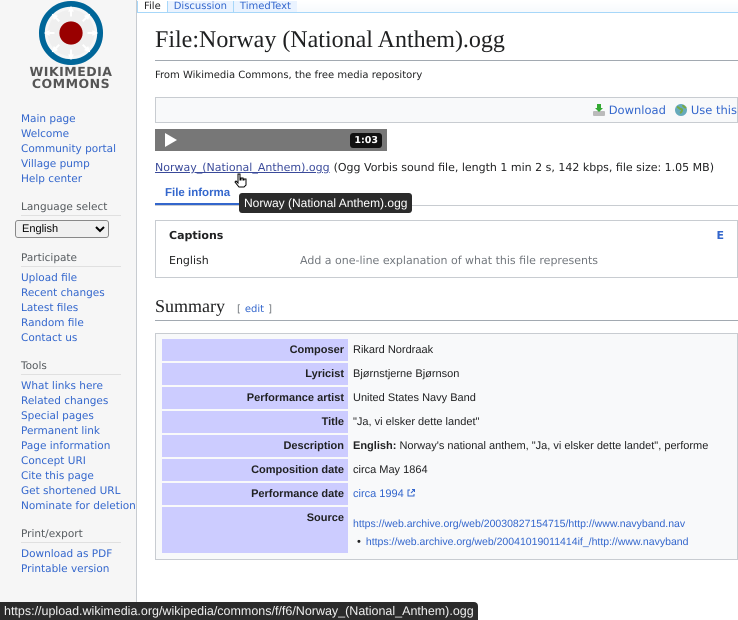 The image size is (738, 620). I want to click on sidebar-link: Download as PDF, so click(78, 554).